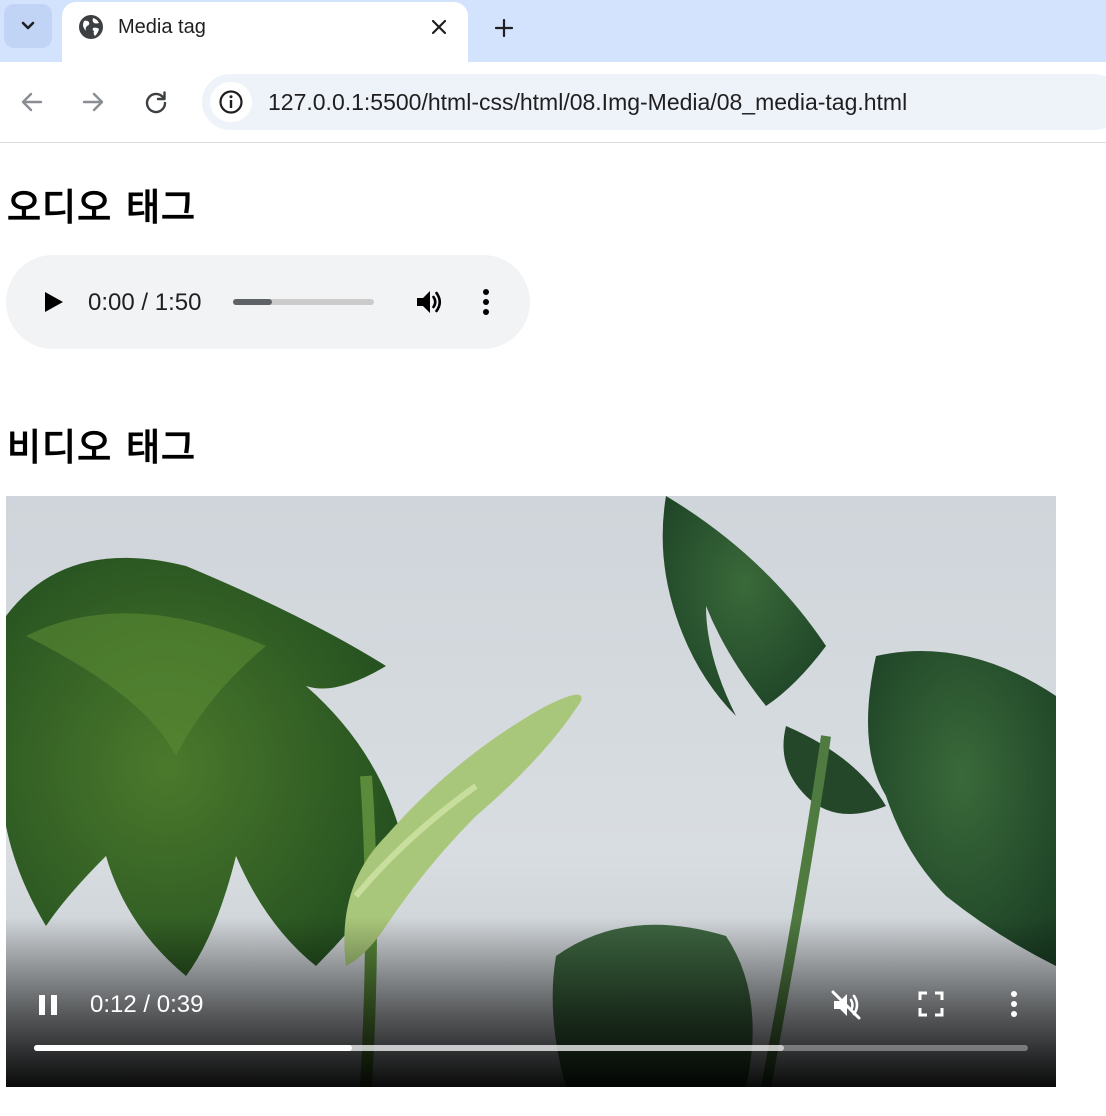  I want to click on video-progress-bar, so click(531, 1048).